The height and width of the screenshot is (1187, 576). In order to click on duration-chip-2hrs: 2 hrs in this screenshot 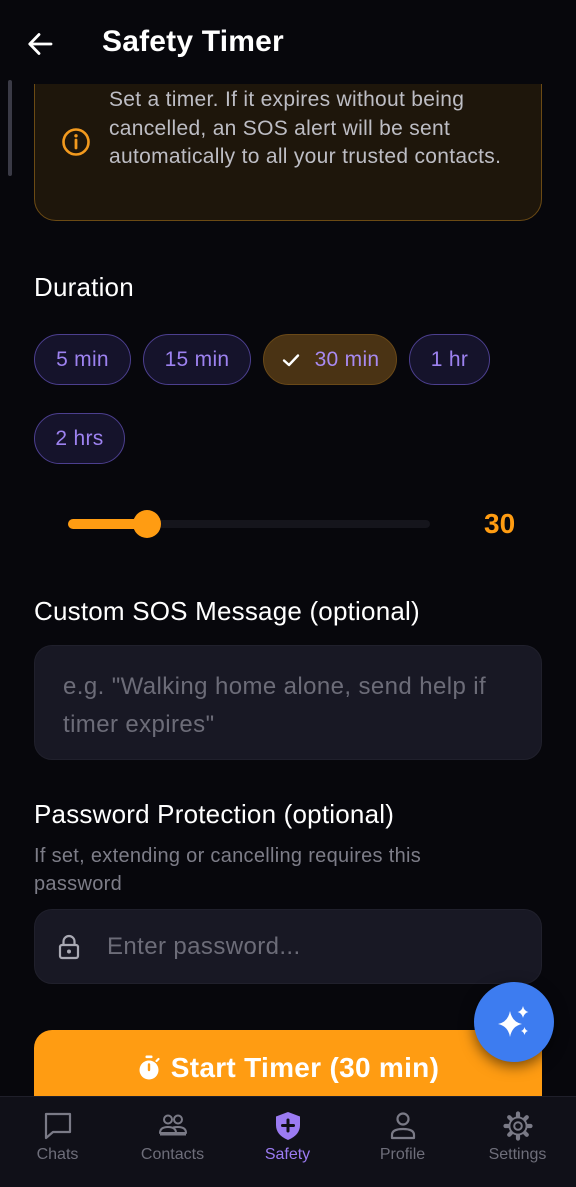, I will do `click(79, 438)`.